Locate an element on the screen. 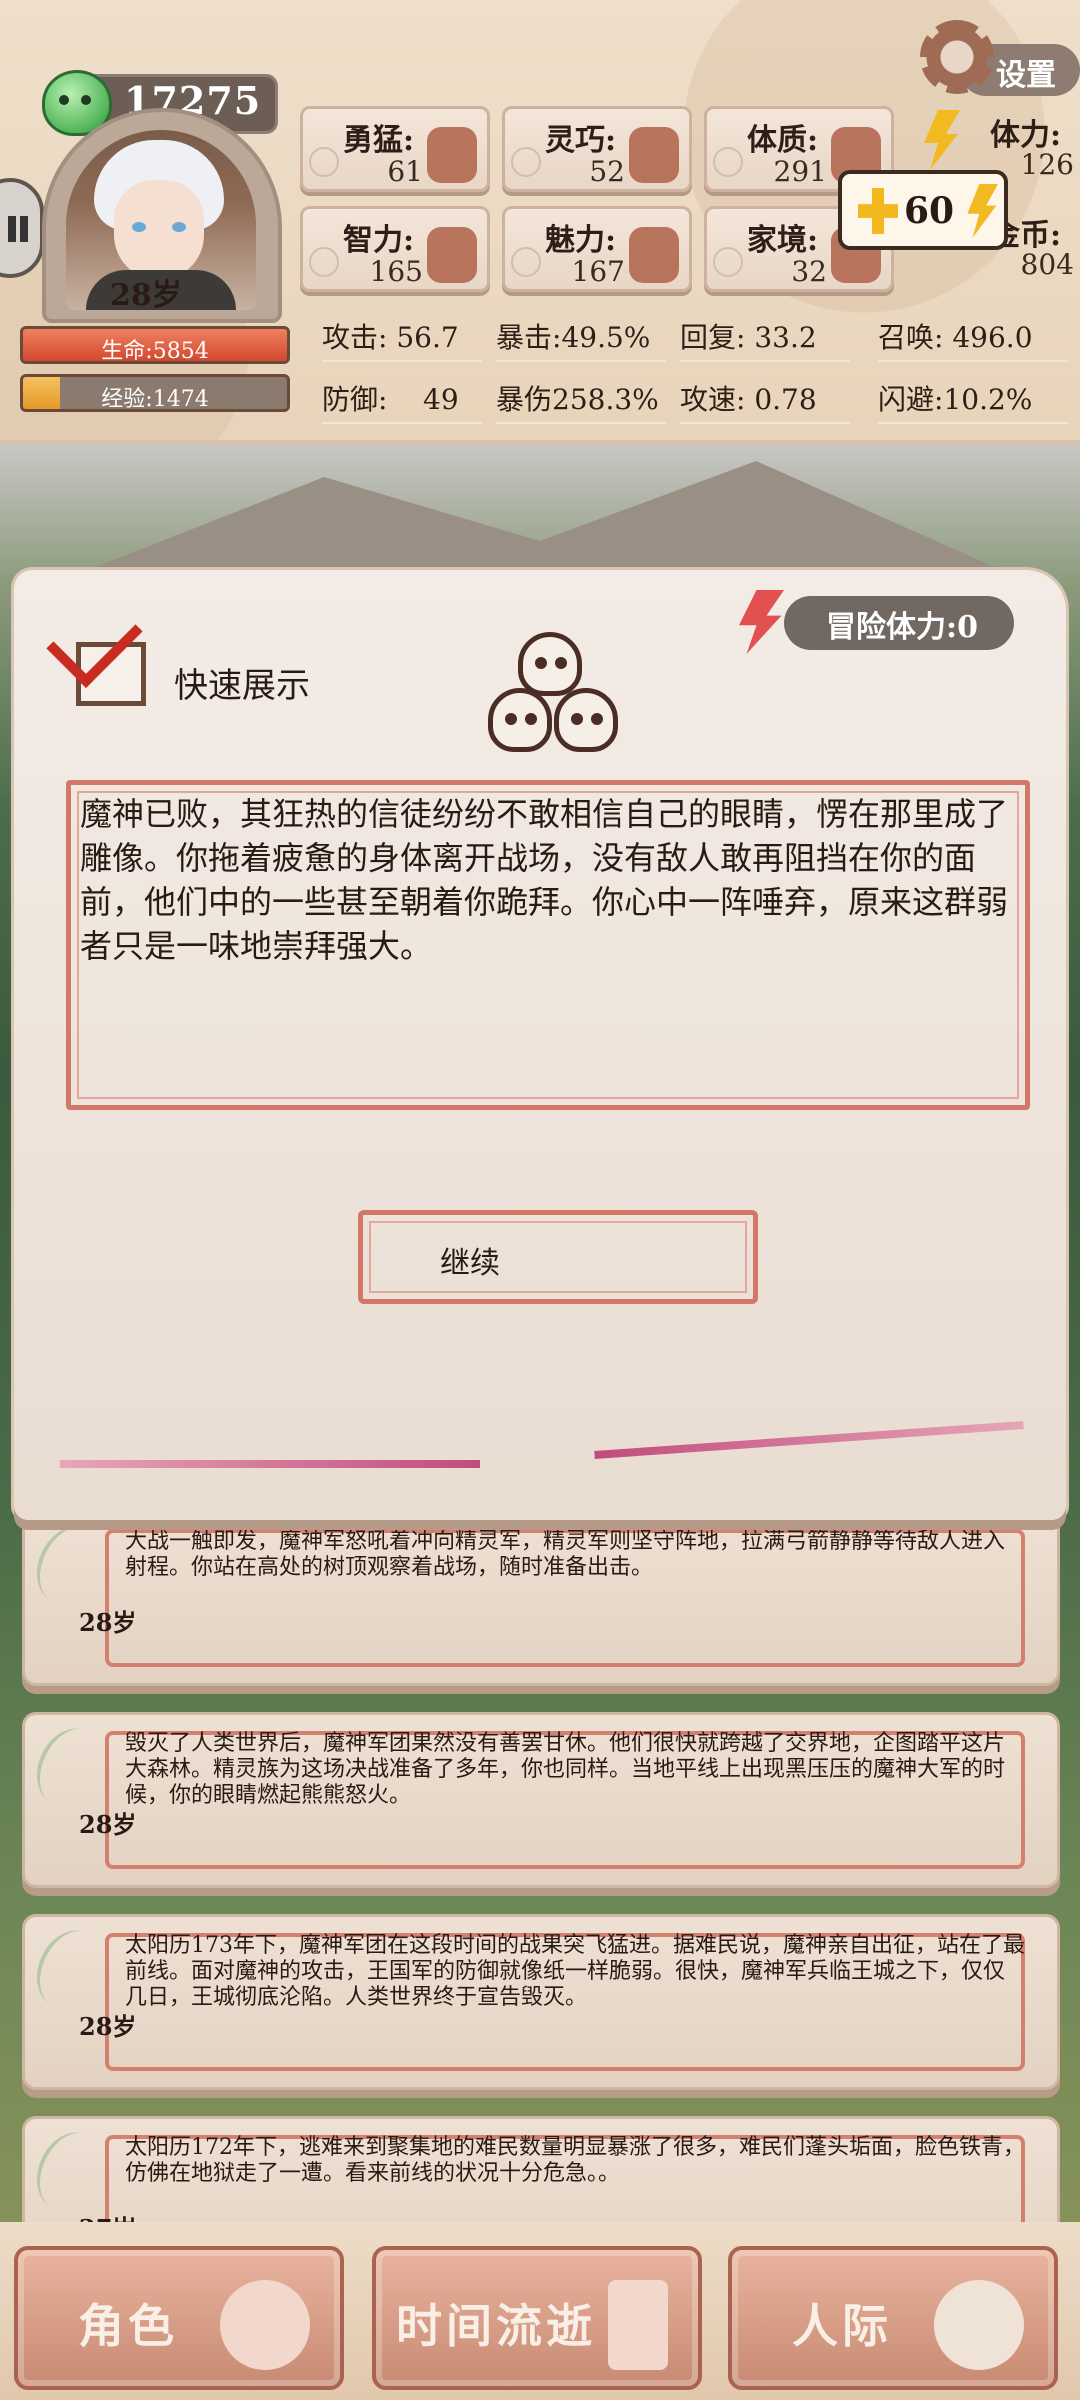 Image resolution: width=1080 pixels, height=2400 pixels. stat-label: 召唤: is located at coordinates (911, 337).